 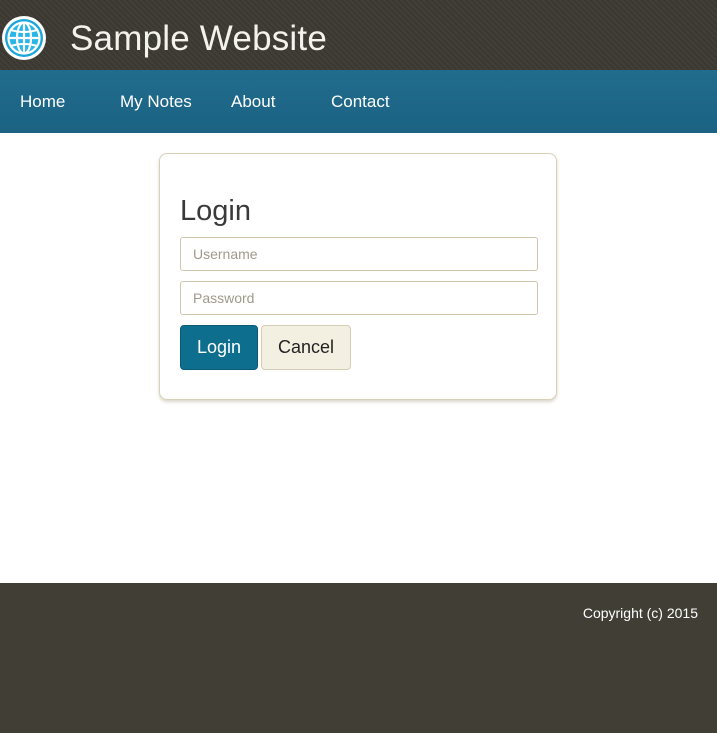 What do you see at coordinates (156, 101) in the screenshot?
I see `nav-item-my-notes: My Notes` at bounding box center [156, 101].